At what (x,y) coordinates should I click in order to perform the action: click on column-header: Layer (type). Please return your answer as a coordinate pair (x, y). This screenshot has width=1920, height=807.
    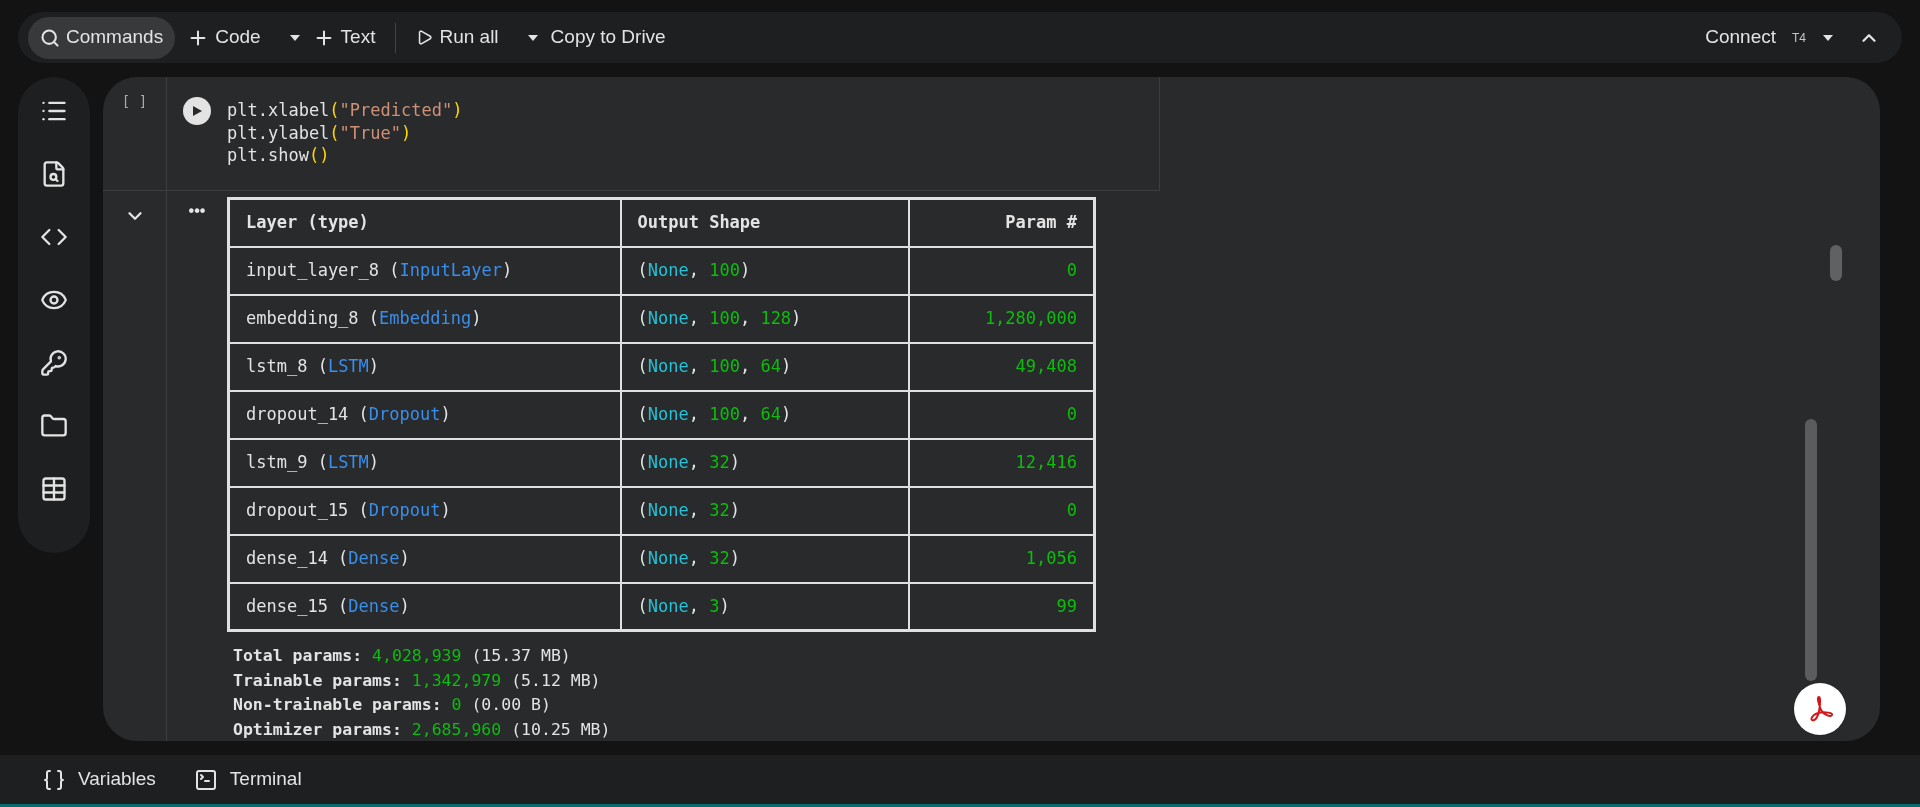
    Looking at the image, I should click on (424, 222).